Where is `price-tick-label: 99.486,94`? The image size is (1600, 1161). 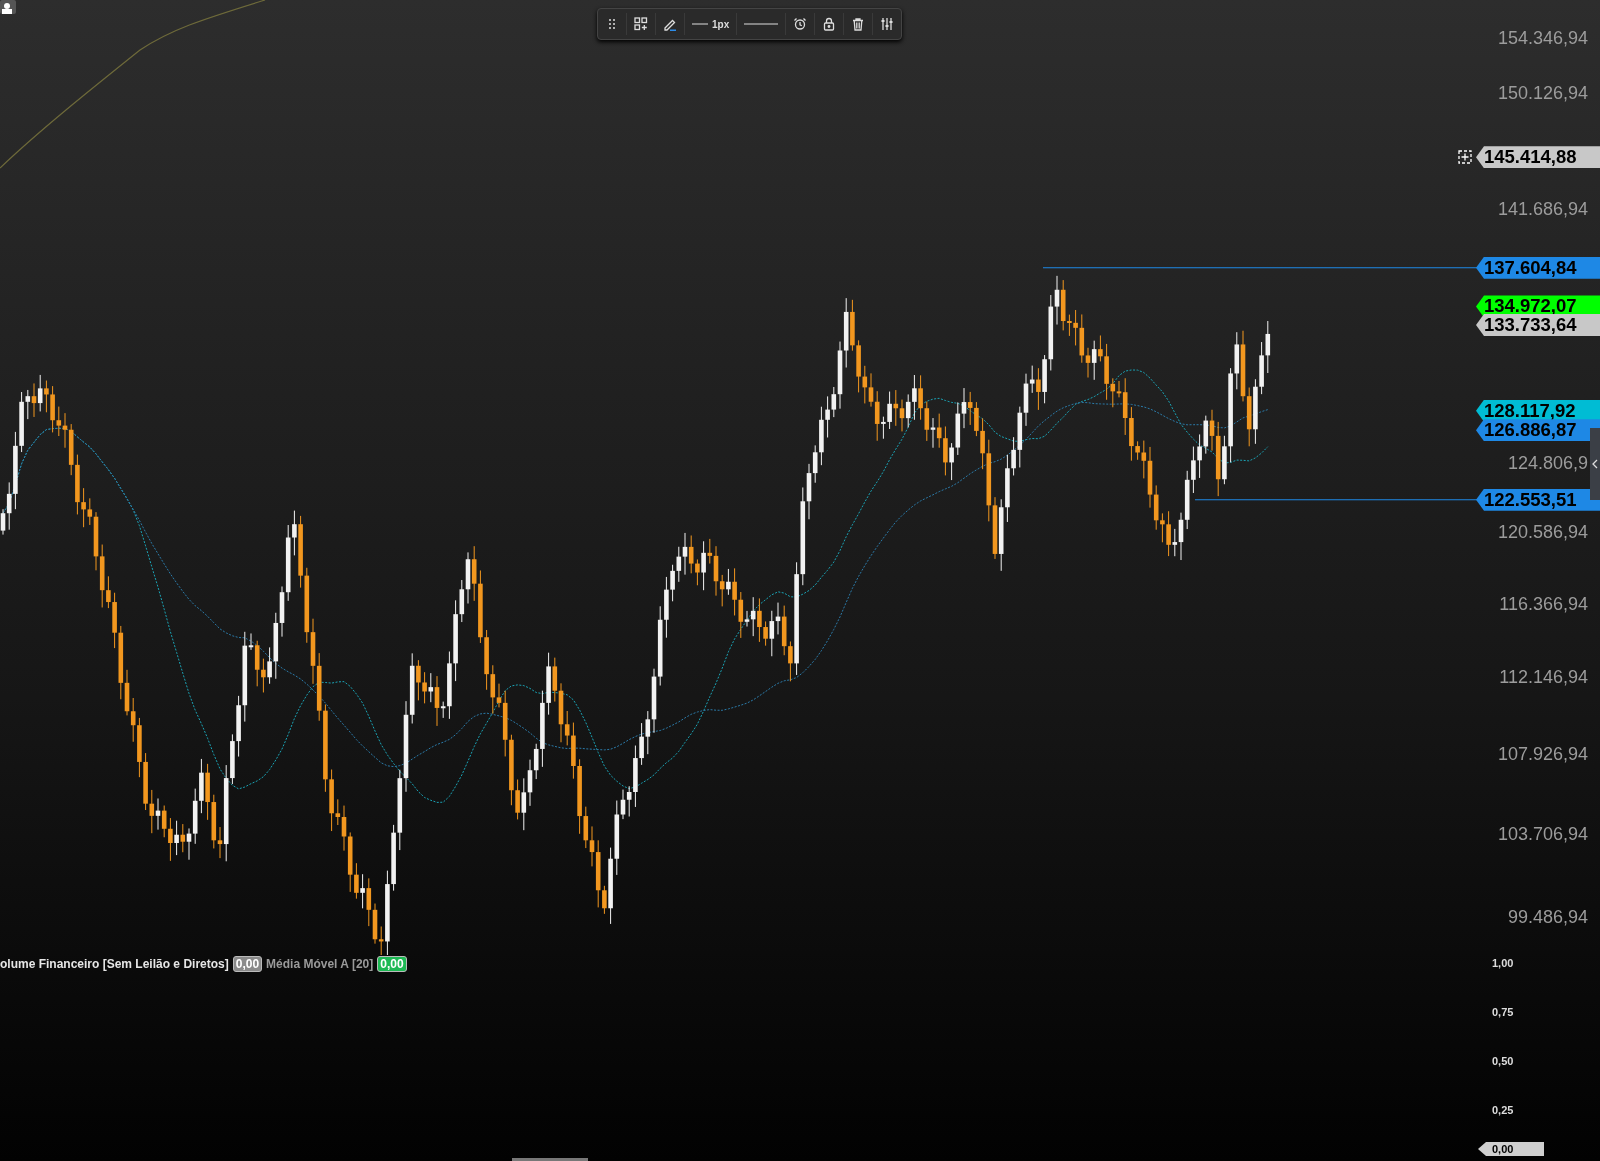 price-tick-label: 99.486,94 is located at coordinates (1547, 917).